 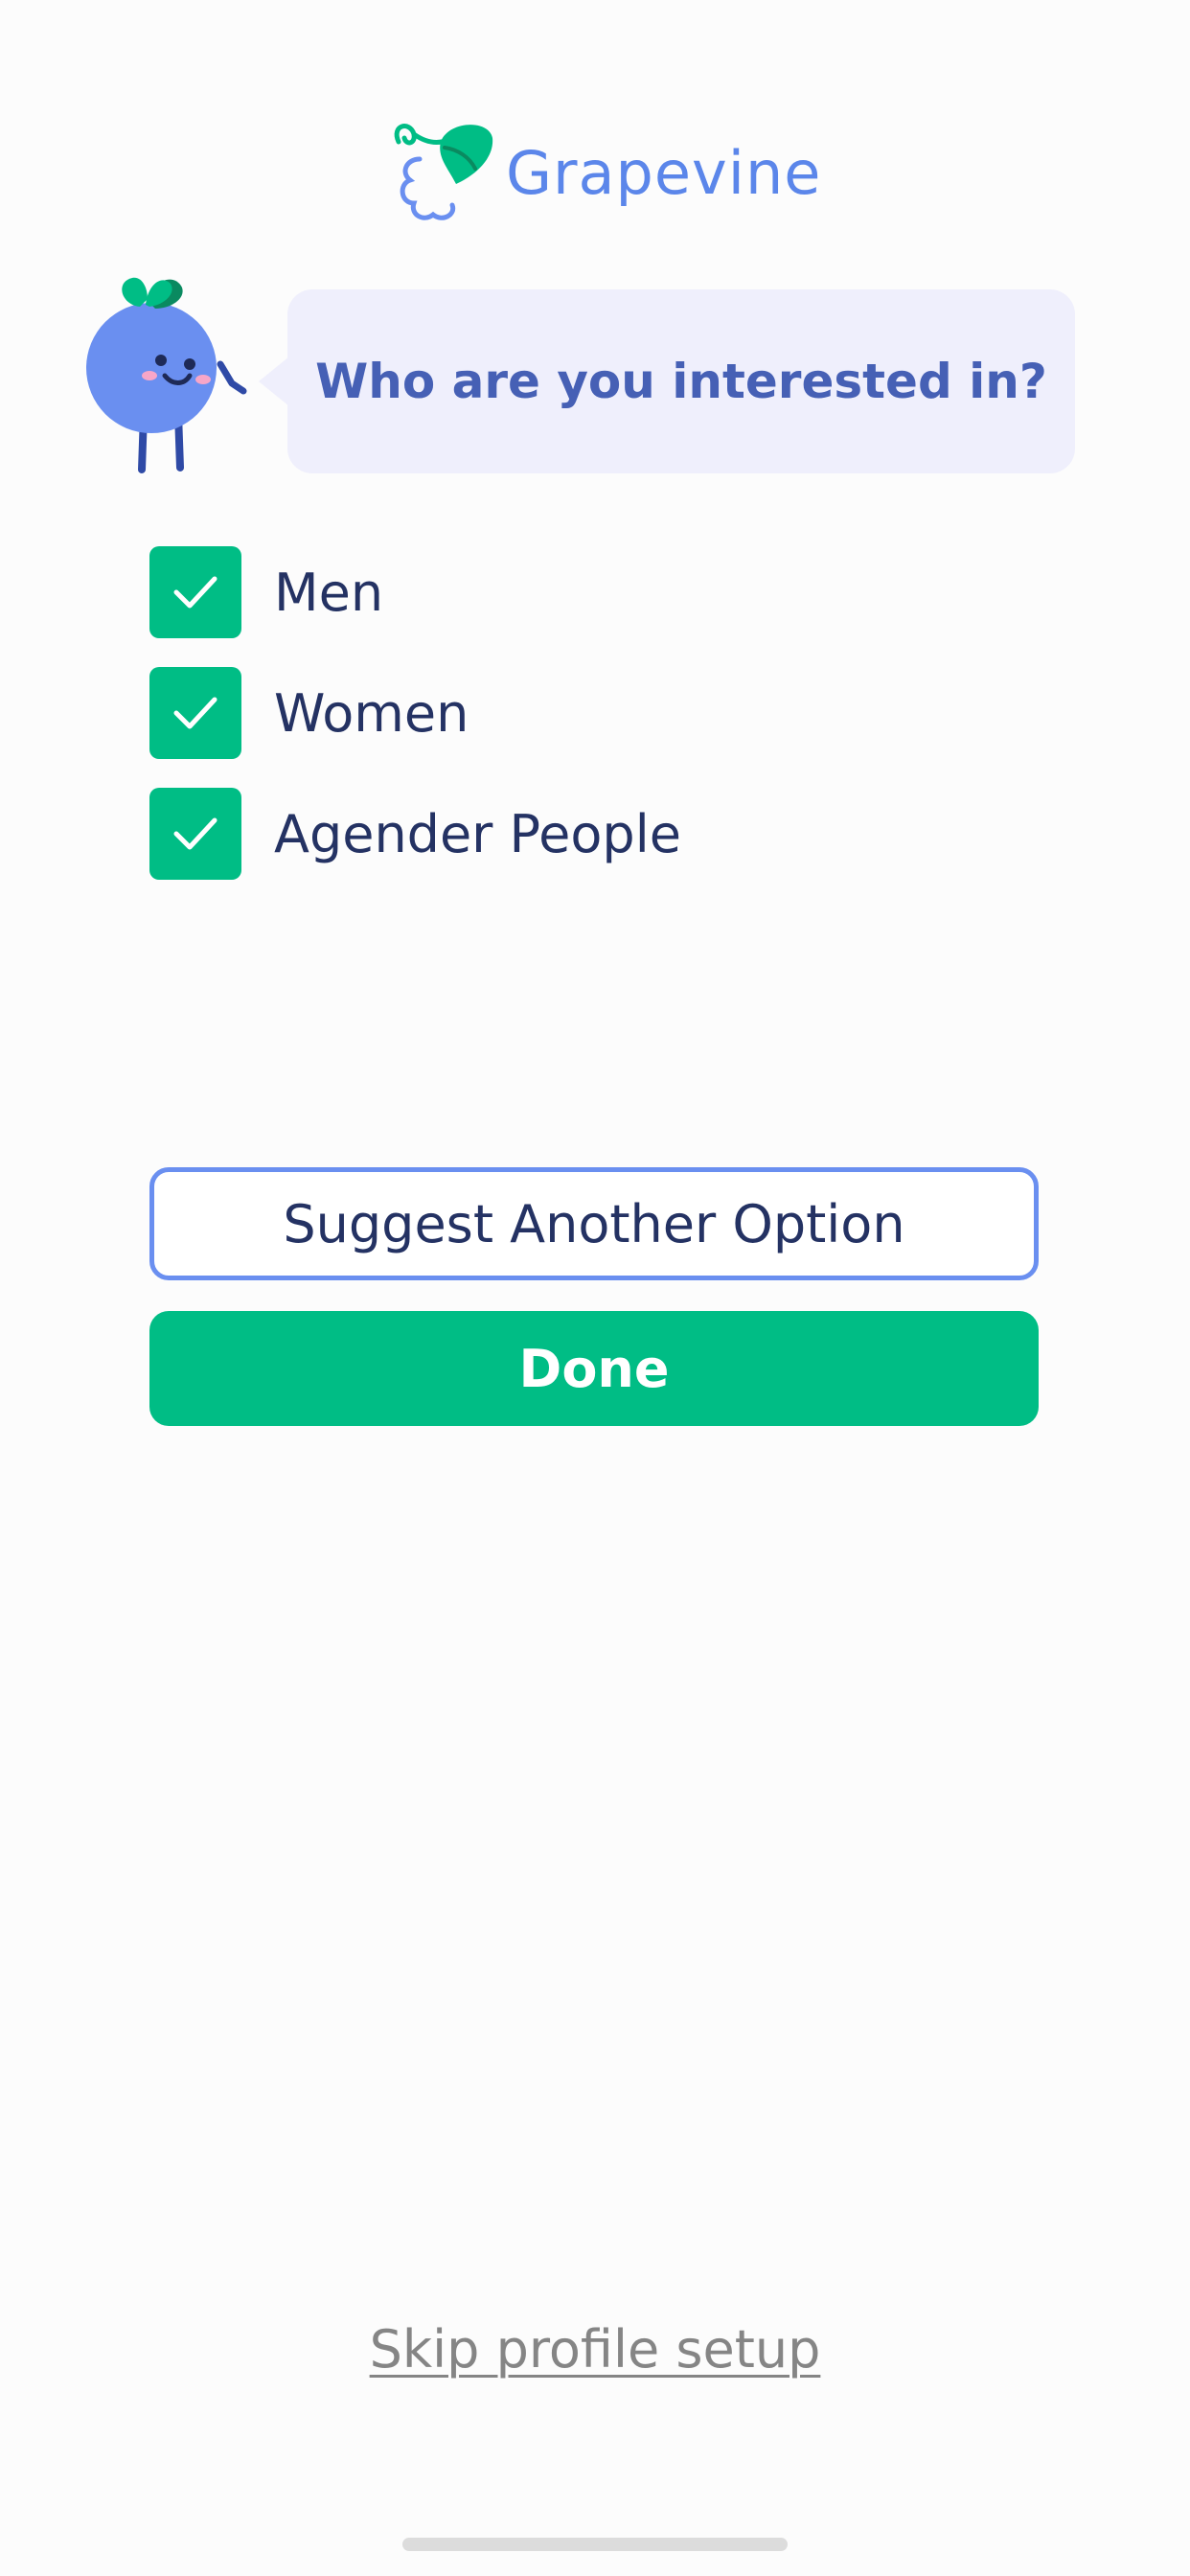 What do you see at coordinates (266, 592) in the screenshot?
I see `option-men: Men` at bounding box center [266, 592].